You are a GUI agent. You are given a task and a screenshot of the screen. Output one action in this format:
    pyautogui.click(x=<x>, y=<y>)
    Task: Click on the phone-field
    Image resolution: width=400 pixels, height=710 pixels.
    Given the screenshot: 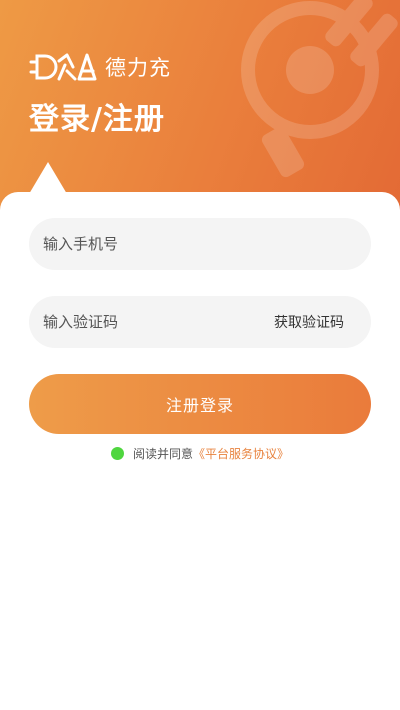 What is the action you would take?
    pyautogui.click(x=200, y=244)
    